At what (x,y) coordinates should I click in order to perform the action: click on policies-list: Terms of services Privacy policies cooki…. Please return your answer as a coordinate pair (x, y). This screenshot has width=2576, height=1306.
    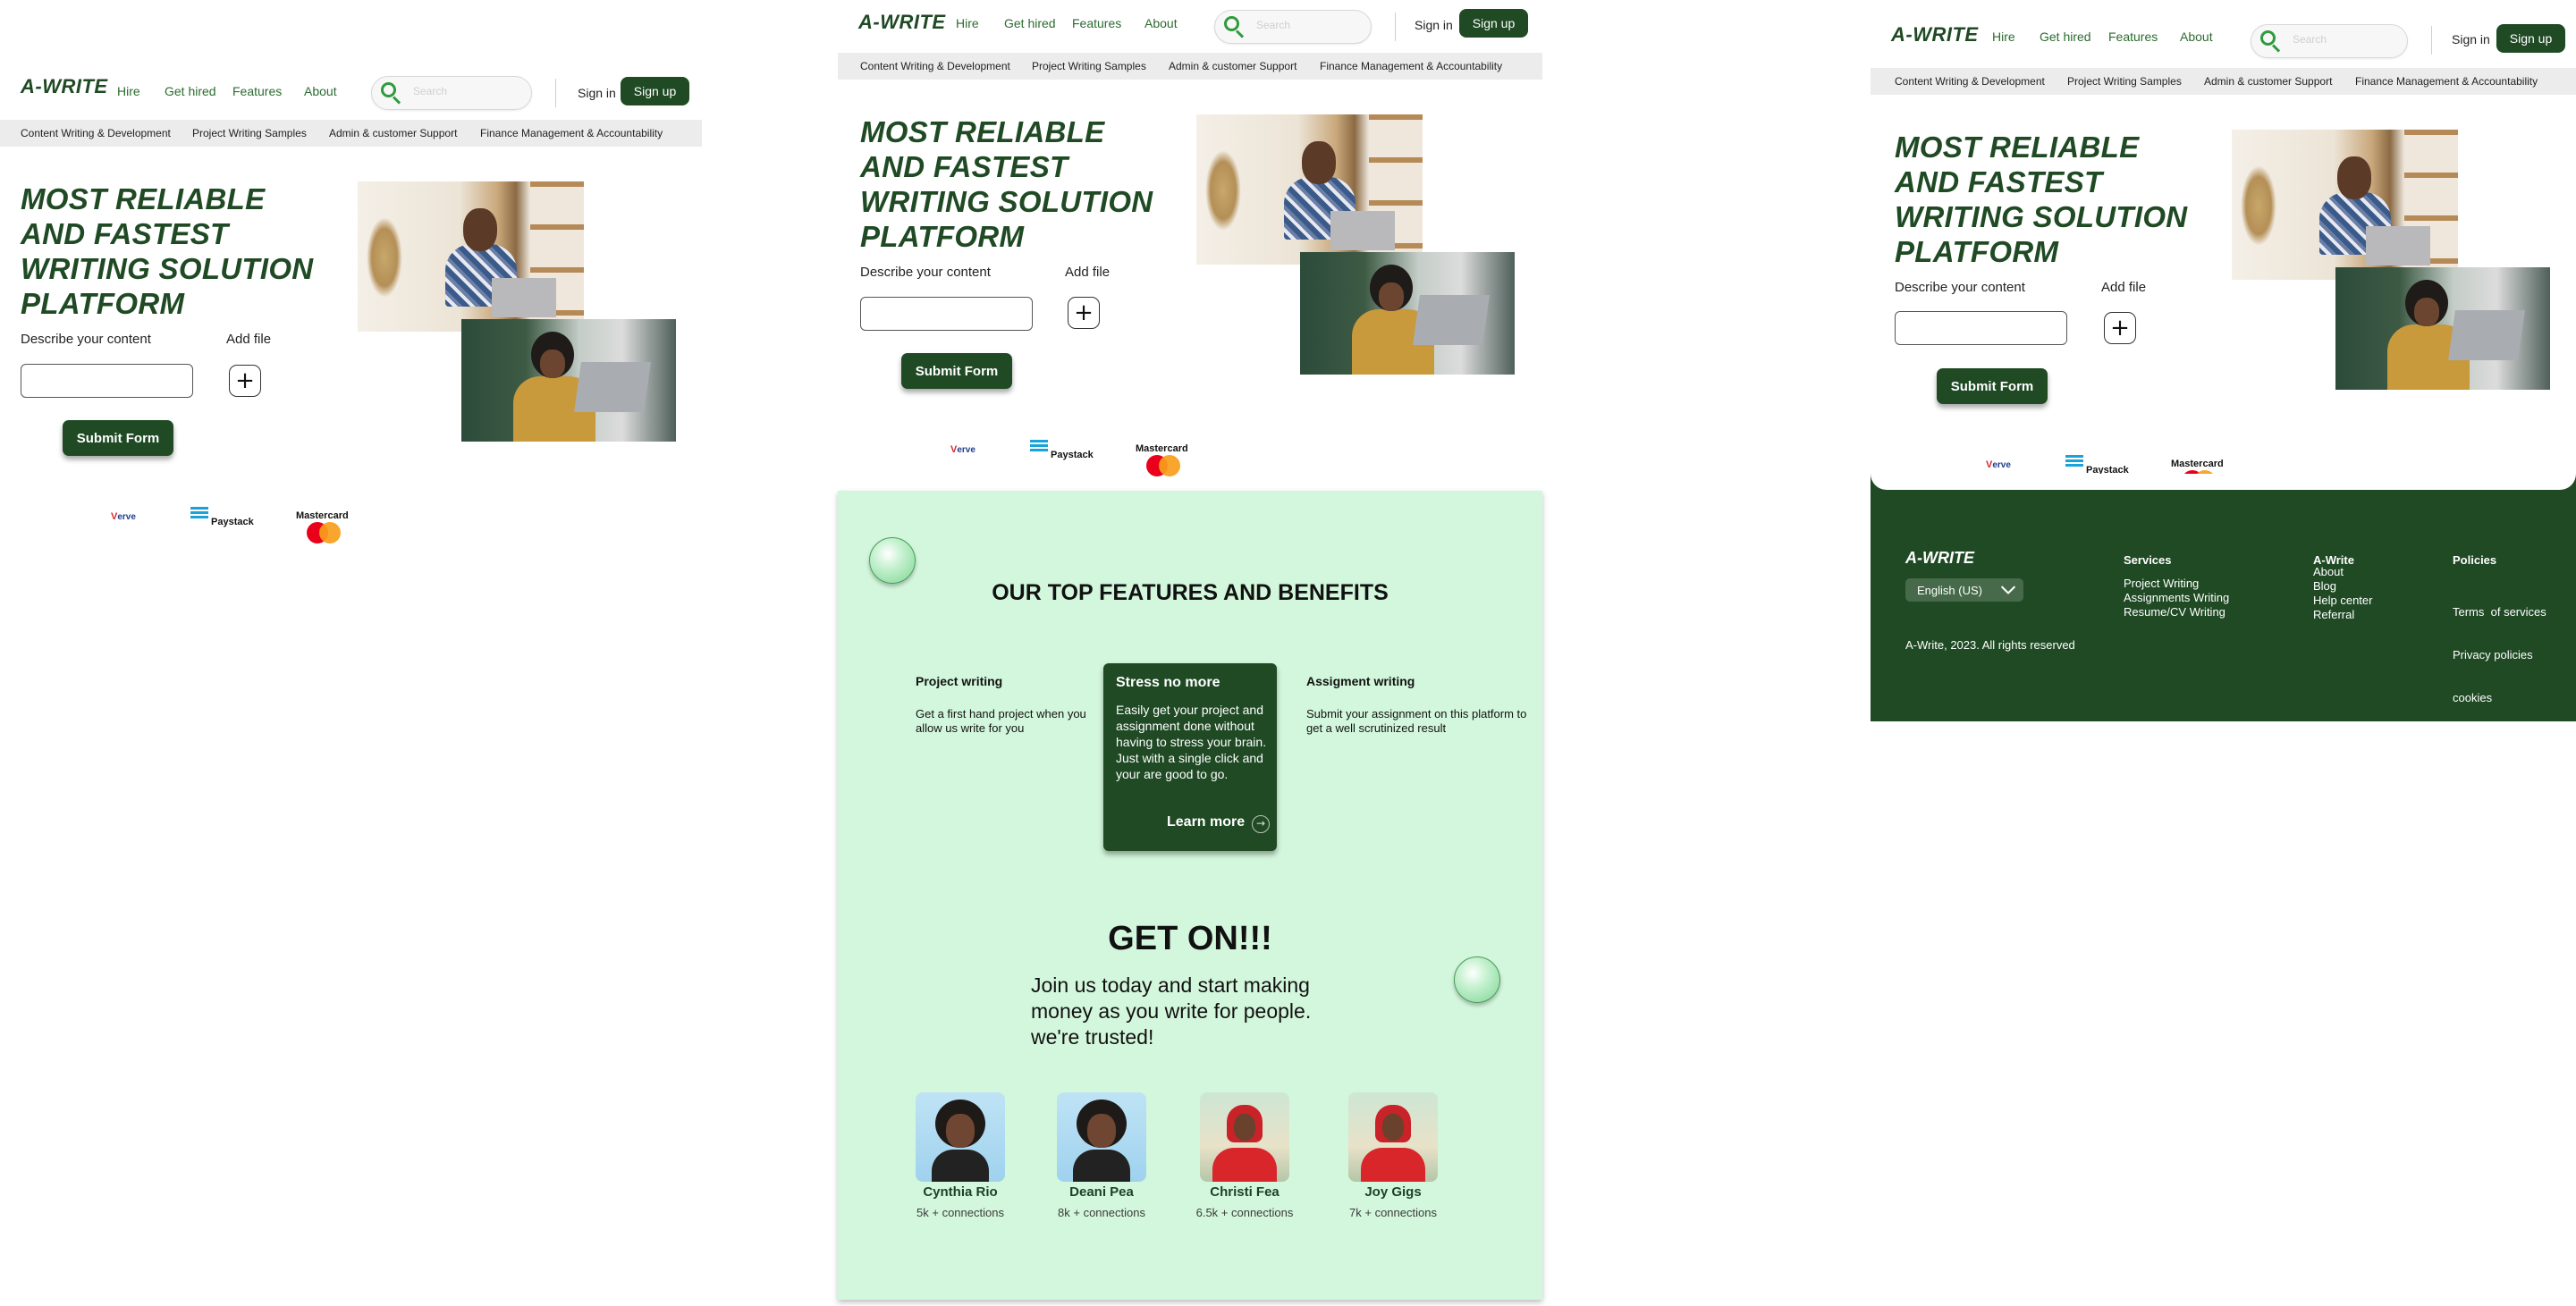
    Looking at the image, I should click on (2499, 655).